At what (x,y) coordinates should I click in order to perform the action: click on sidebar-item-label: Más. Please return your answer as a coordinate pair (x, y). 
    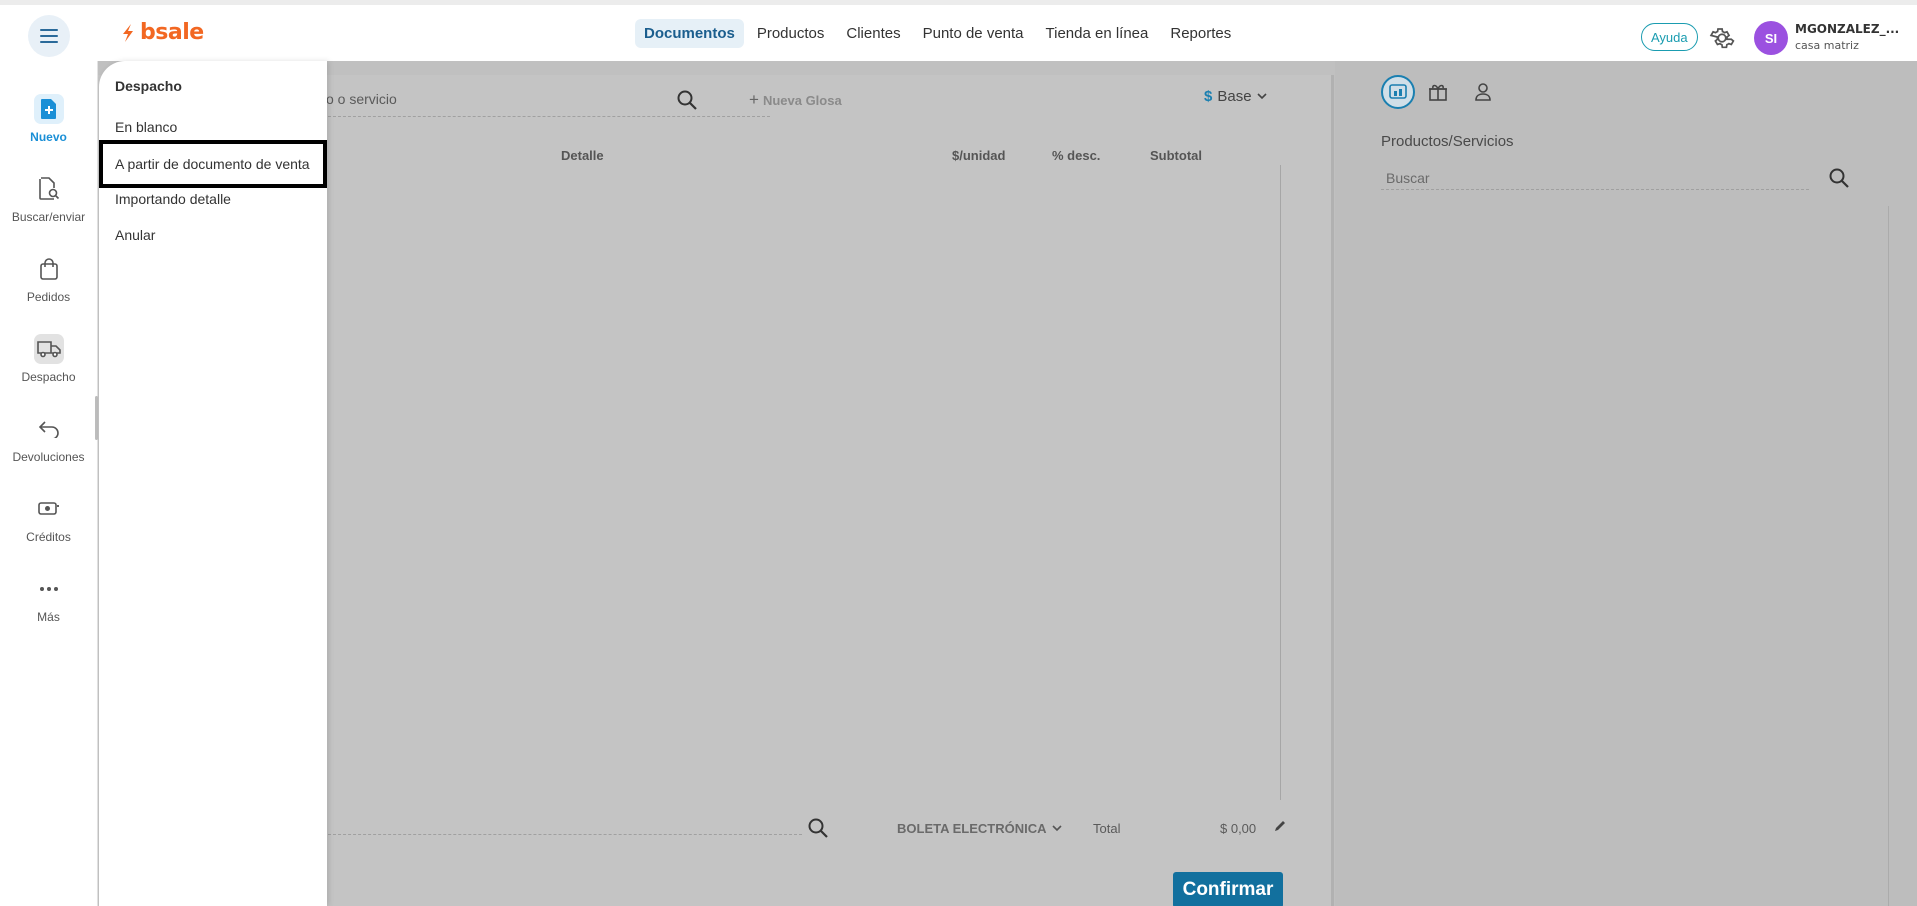
    Looking at the image, I should click on (48, 617).